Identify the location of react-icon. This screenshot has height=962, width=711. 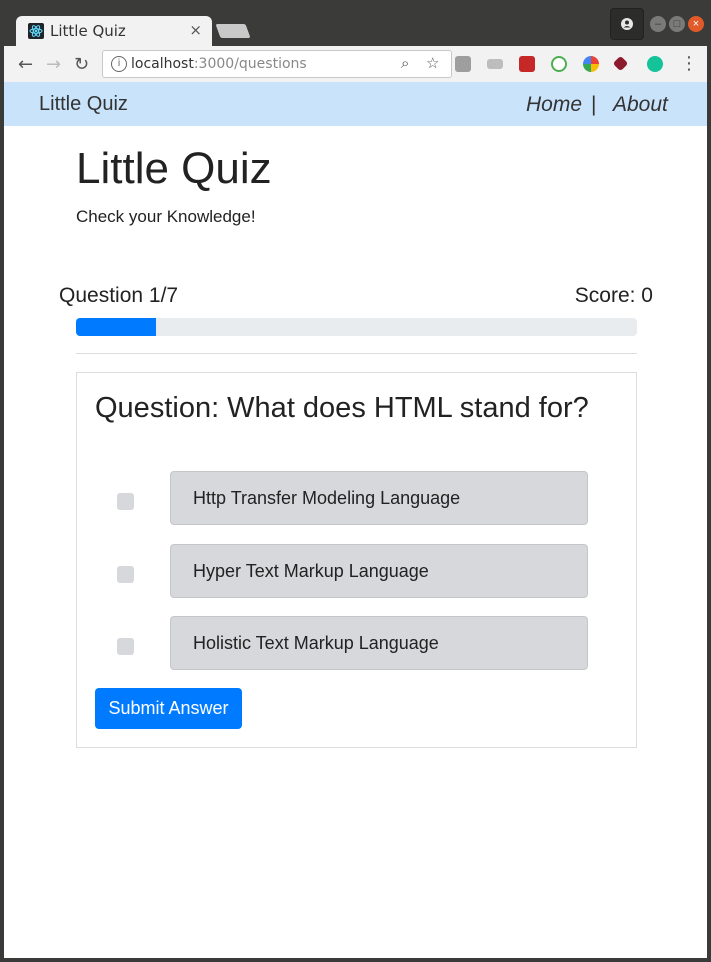
(36, 31).